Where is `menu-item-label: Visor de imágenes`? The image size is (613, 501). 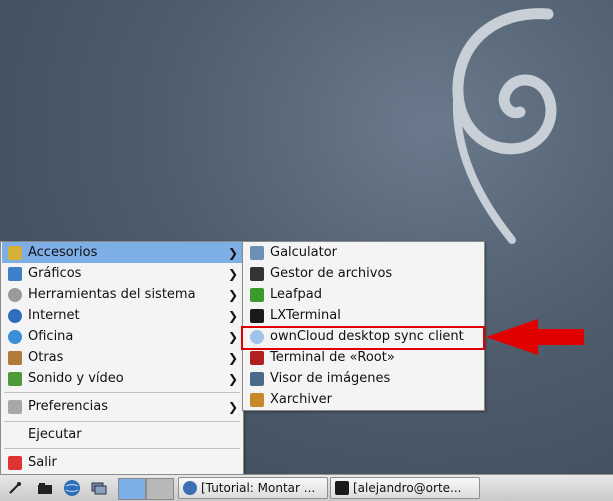
menu-item-label: Visor de imágenes is located at coordinates (330, 378).